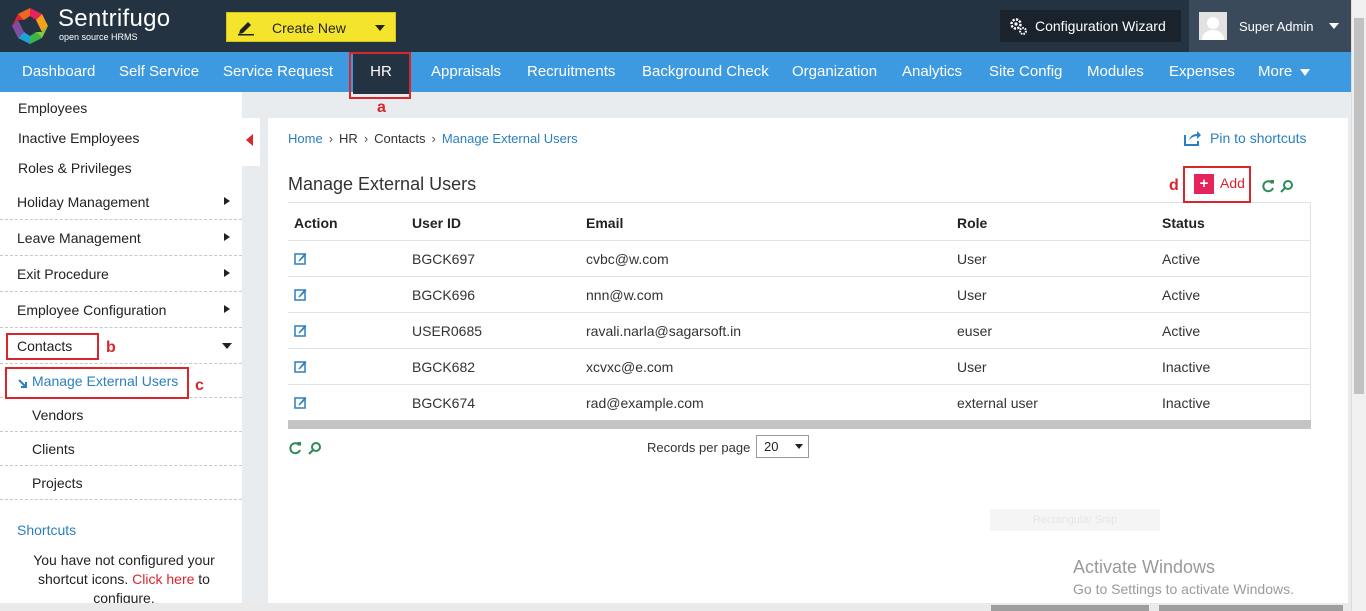  What do you see at coordinates (305, 138) in the screenshot?
I see `breadcrumb-home: Home` at bounding box center [305, 138].